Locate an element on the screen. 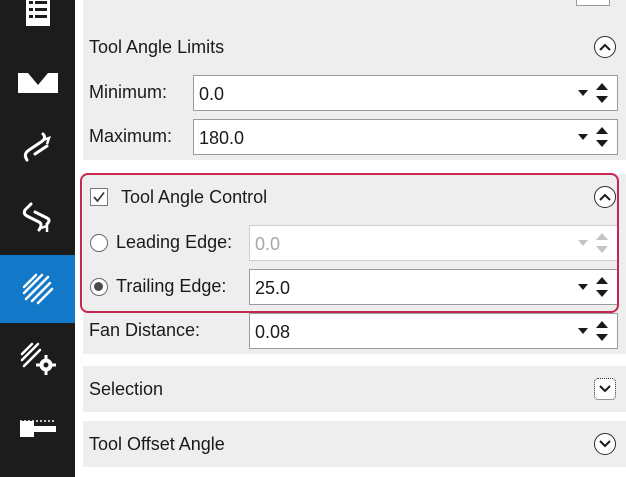  leading-edge-label: Leading Edge: is located at coordinates (174, 242).